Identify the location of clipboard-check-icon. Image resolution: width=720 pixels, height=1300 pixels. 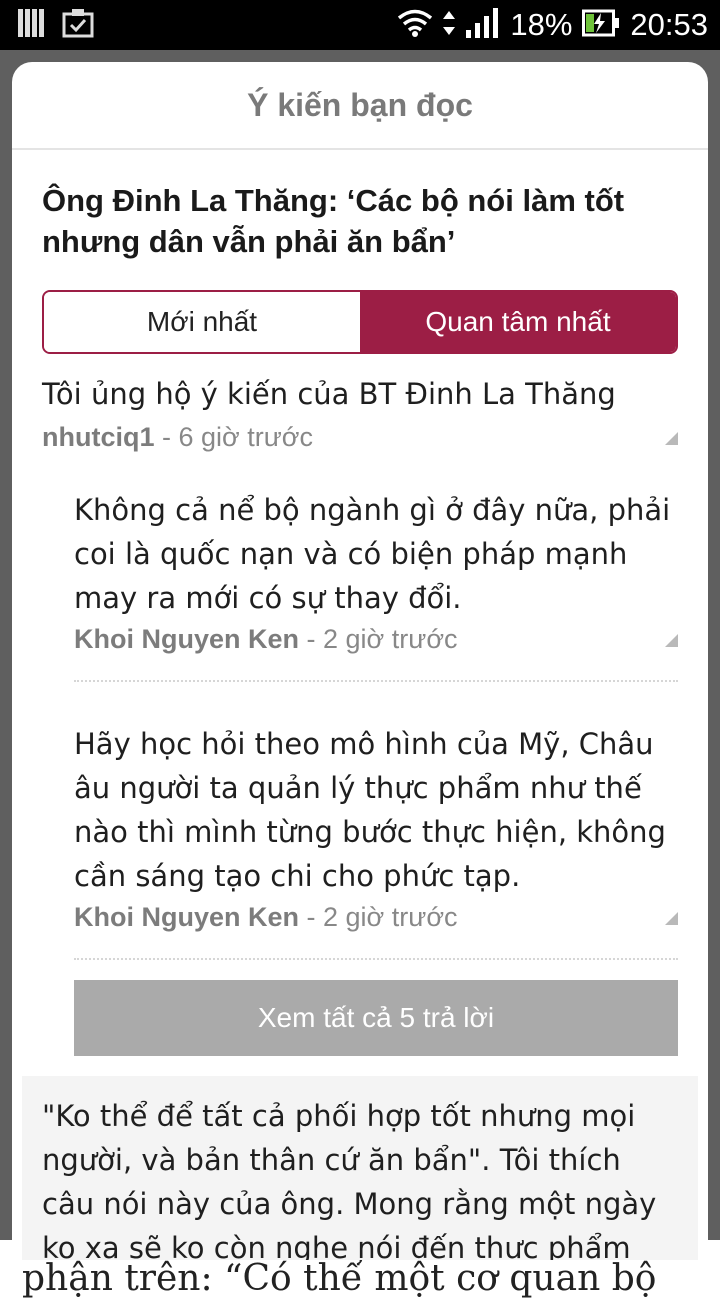
(78, 25).